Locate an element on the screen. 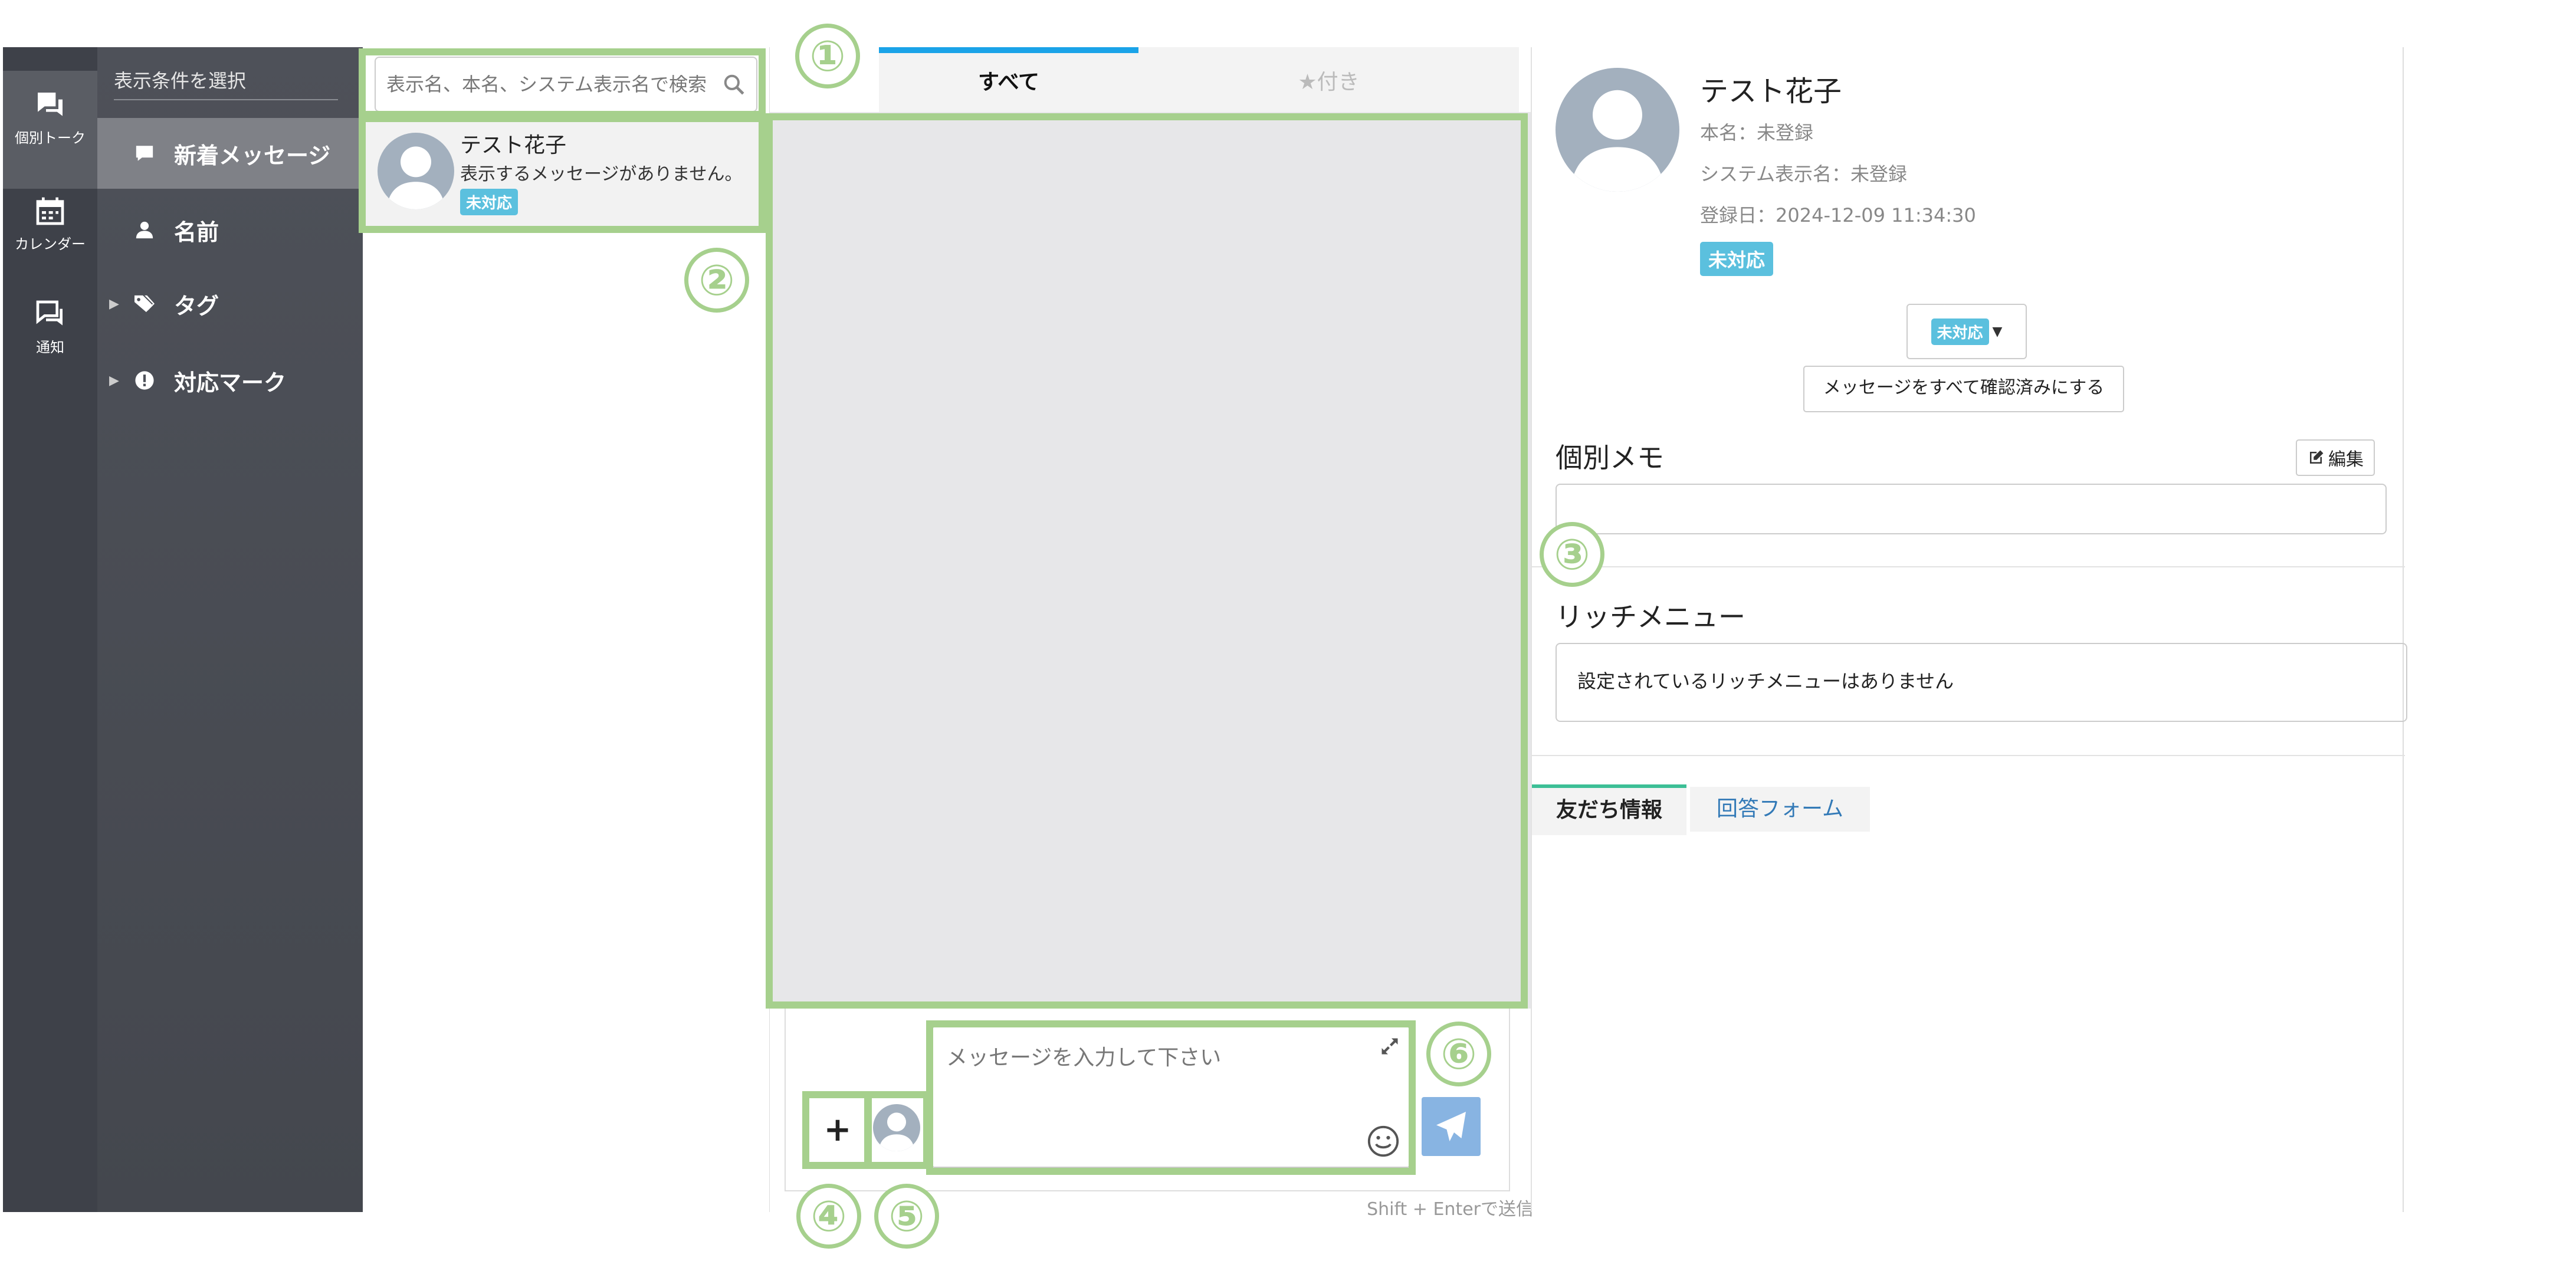 The image size is (2576, 1284). tab-all: すべて is located at coordinates (1008, 82).